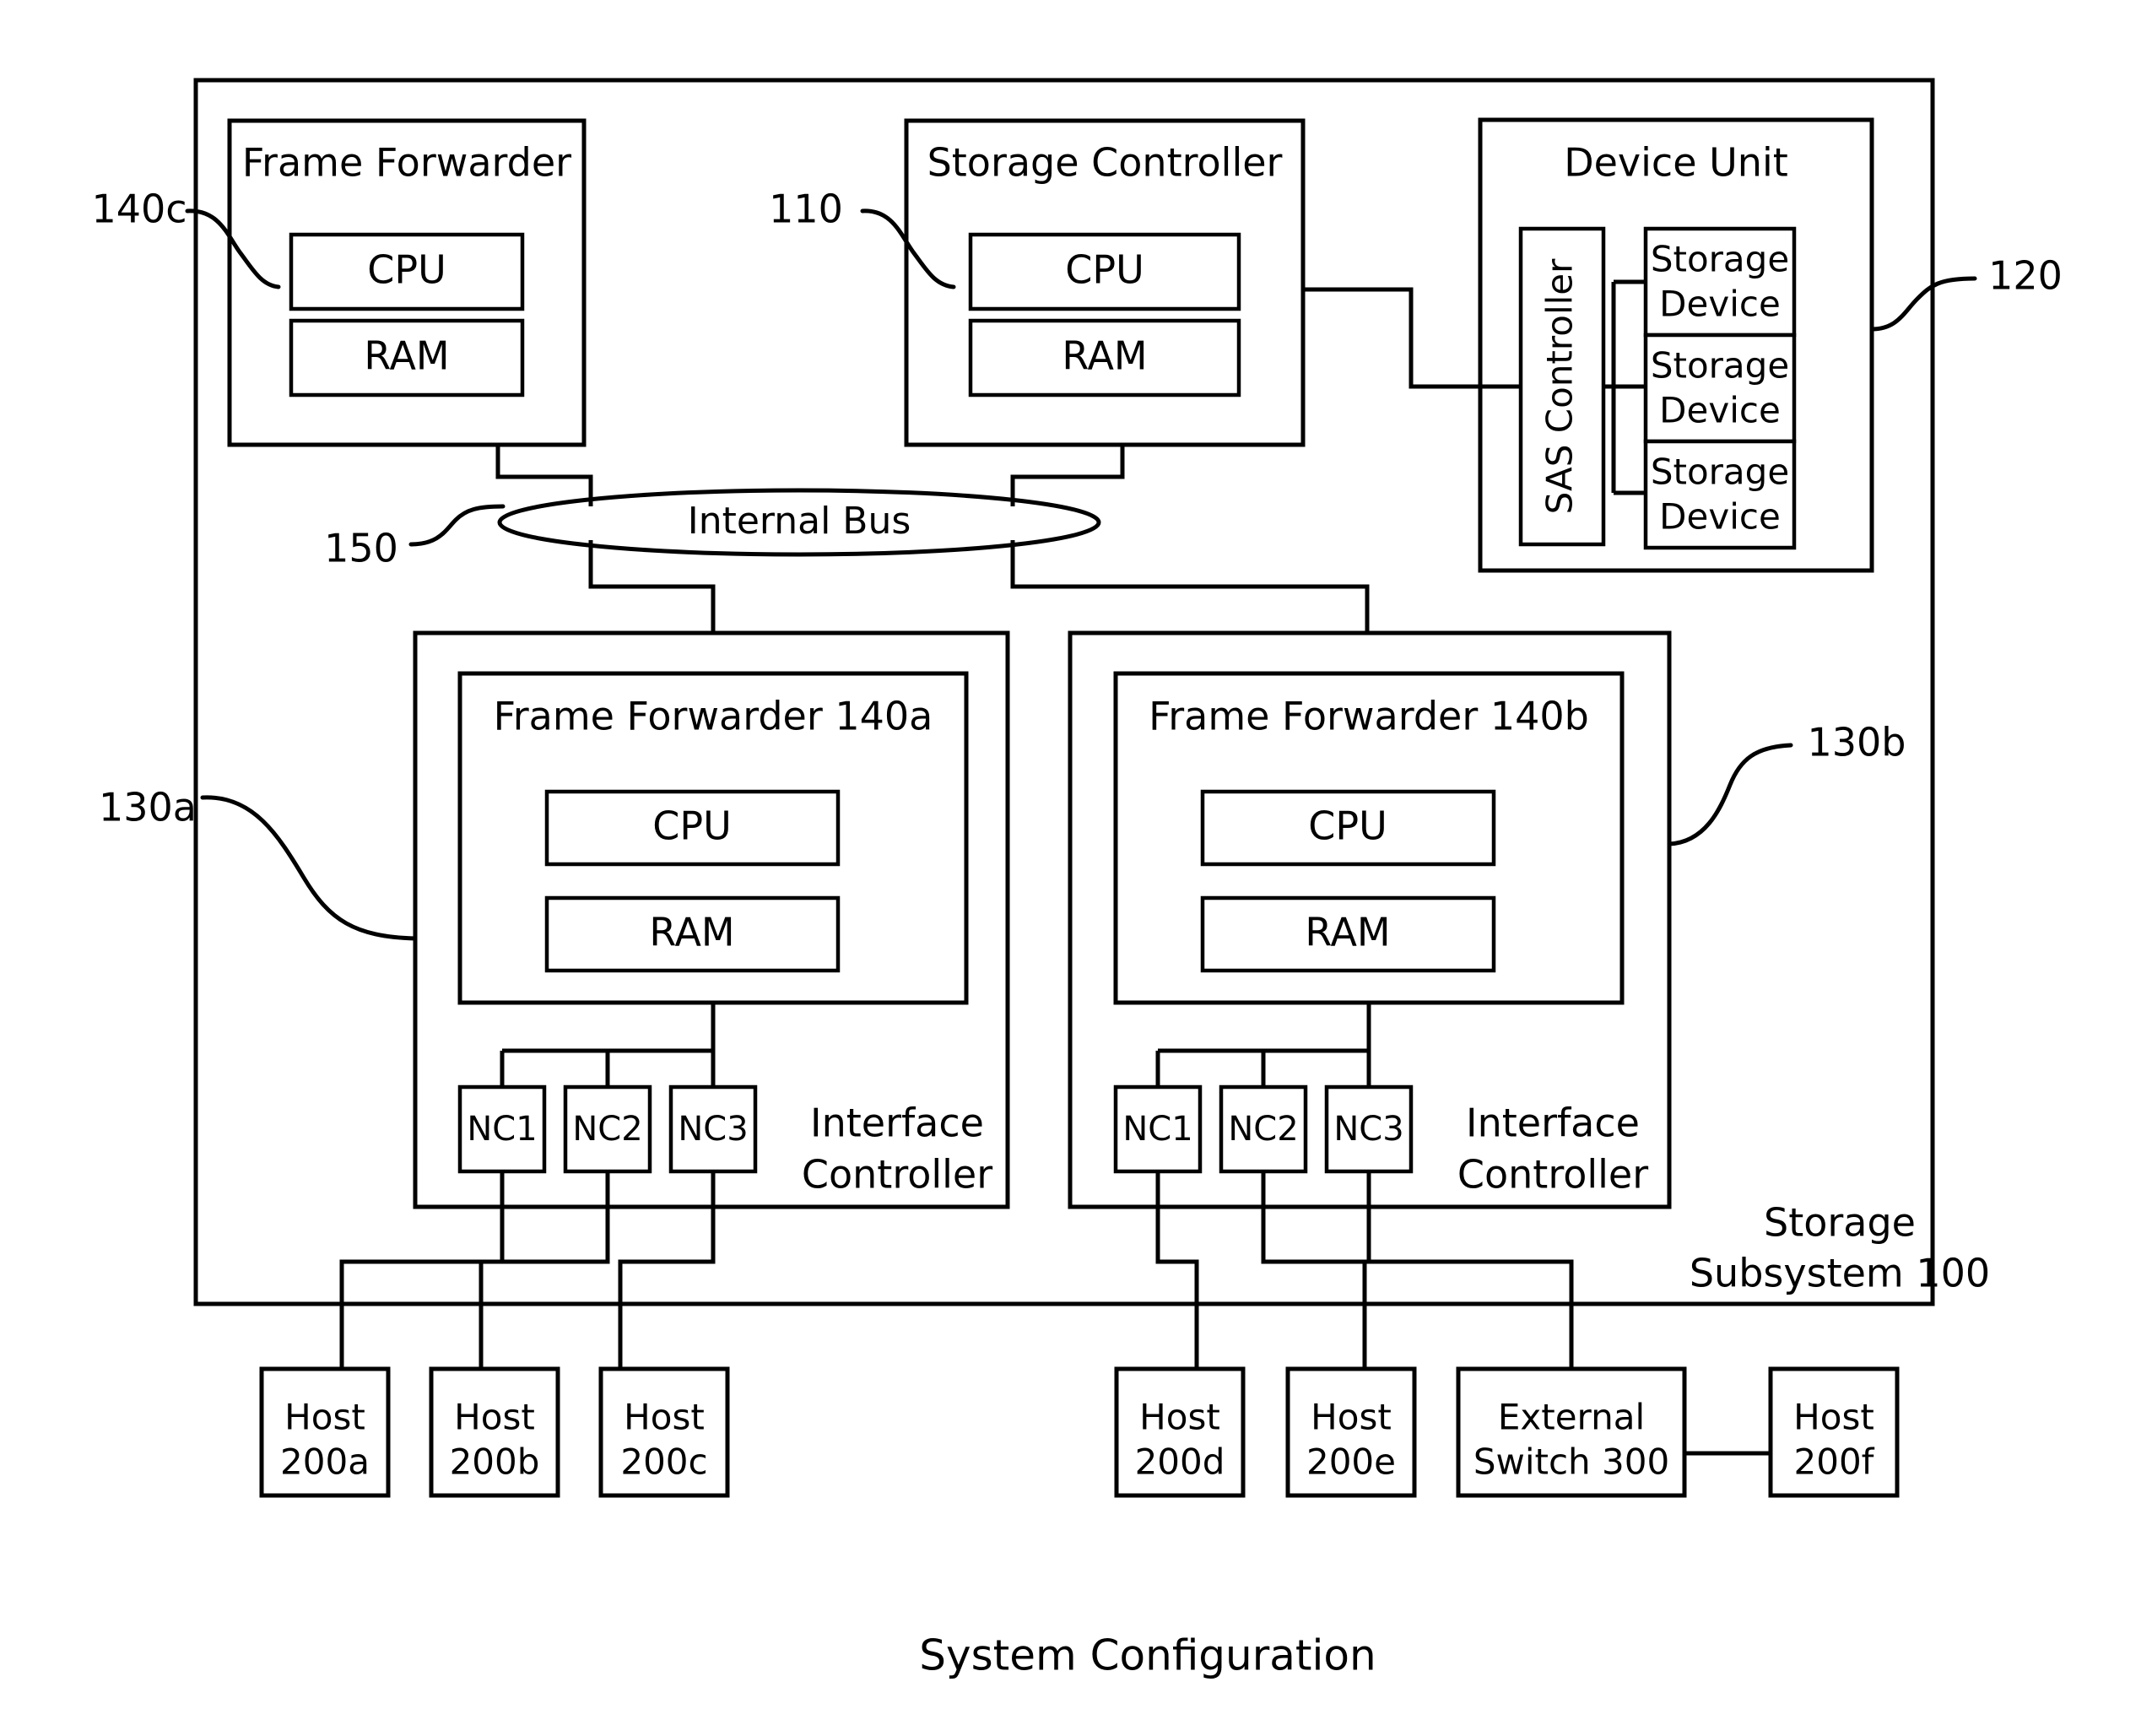  What do you see at coordinates (324, 1417) in the screenshot?
I see `host-200a-line1: Host` at bounding box center [324, 1417].